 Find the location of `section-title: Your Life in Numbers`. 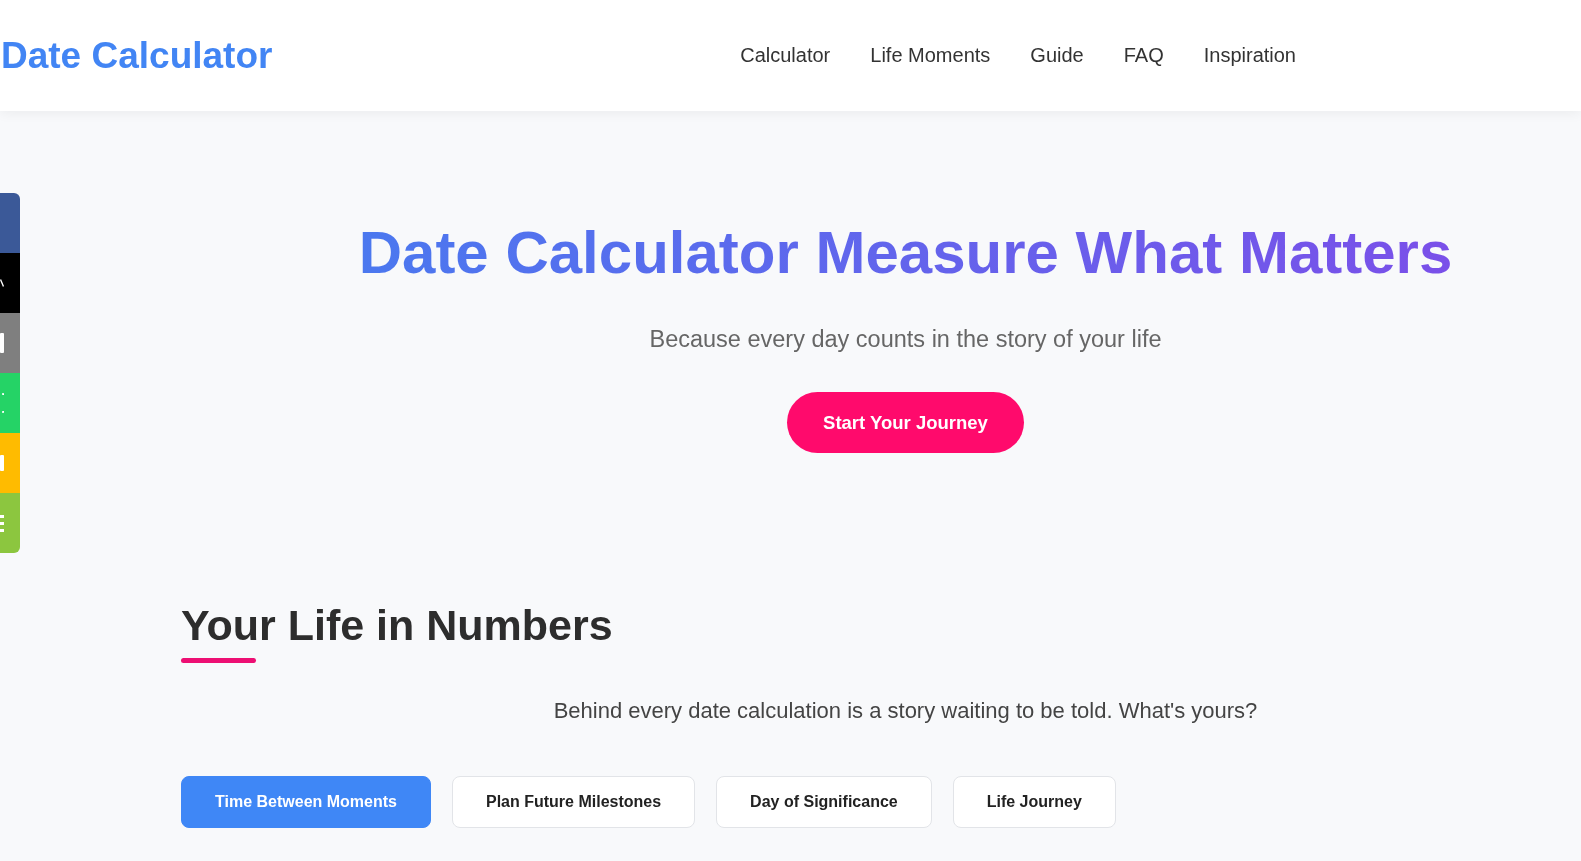

section-title: Your Life in Numbers is located at coordinates (397, 625).